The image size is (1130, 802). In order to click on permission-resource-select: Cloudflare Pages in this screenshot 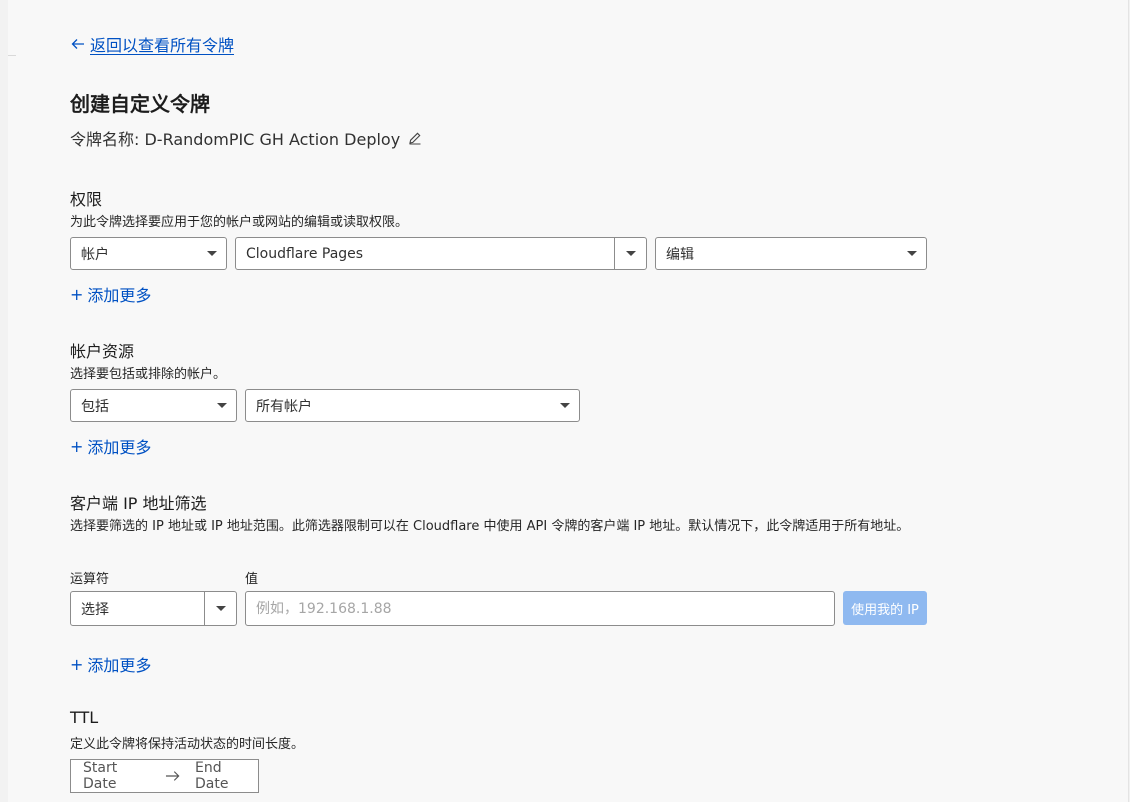, I will do `click(441, 253)`.